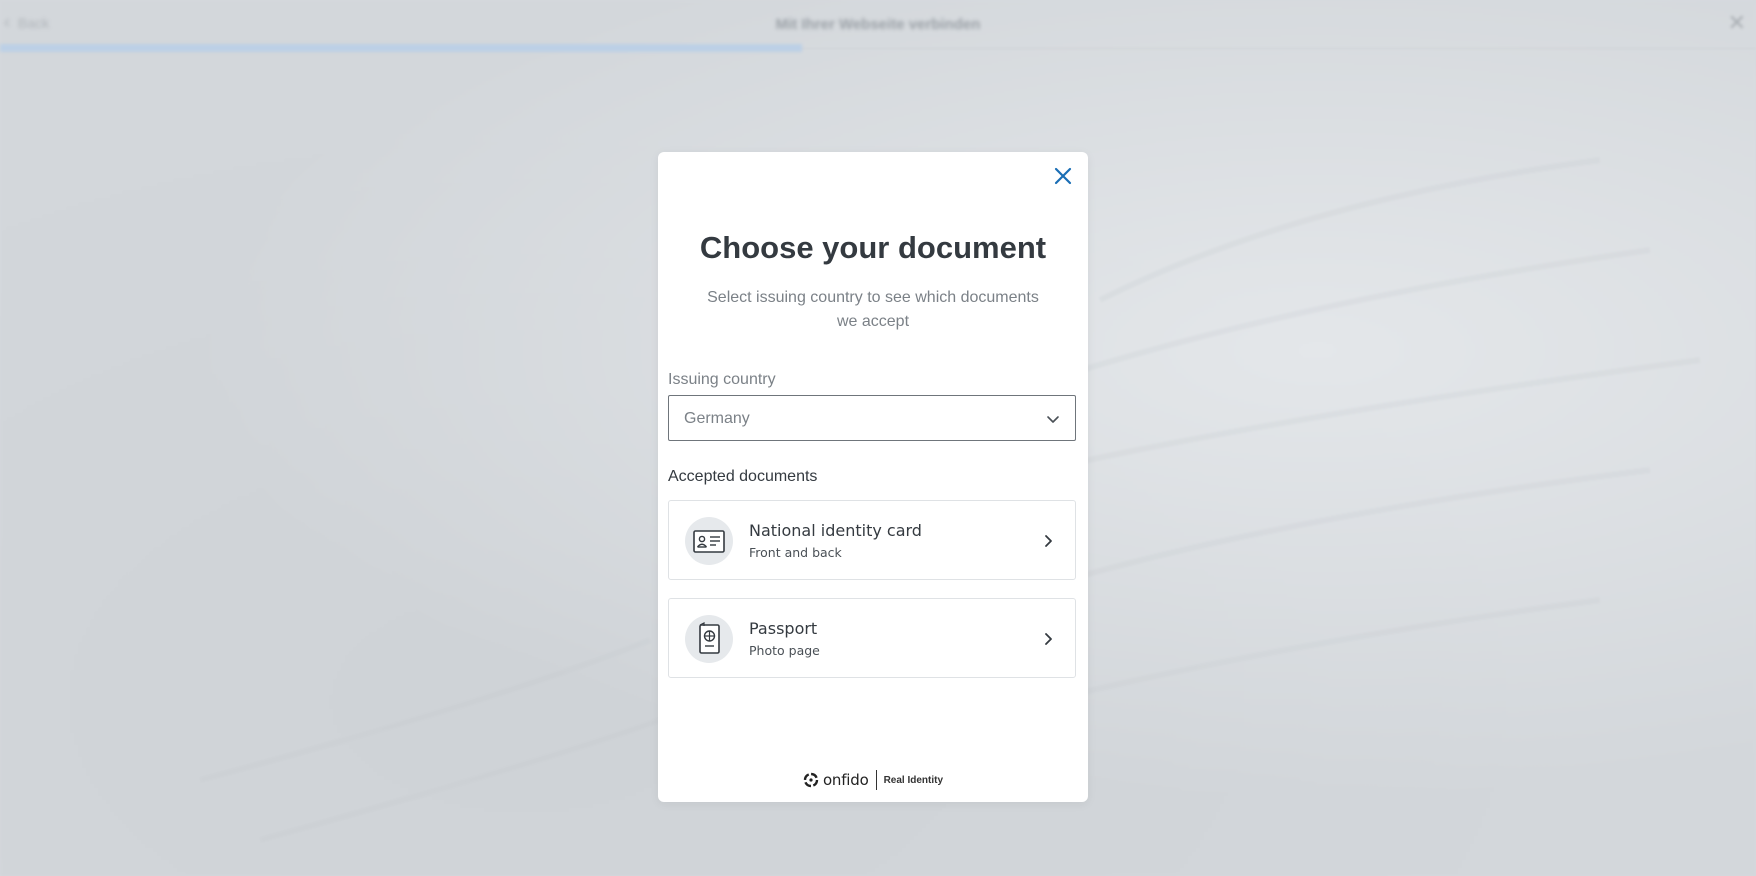  I want to click on background-title: Mit Ihrer Webseite verbinden, so click(878, 24).